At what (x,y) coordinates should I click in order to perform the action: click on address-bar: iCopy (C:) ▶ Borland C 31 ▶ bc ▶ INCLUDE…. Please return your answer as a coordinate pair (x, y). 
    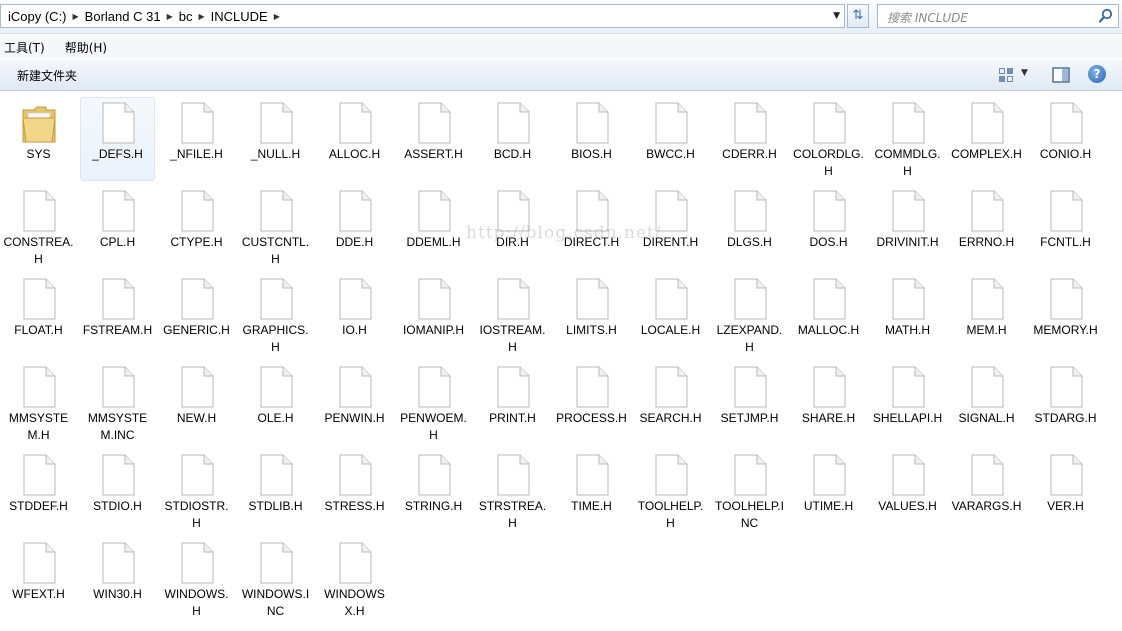
    Looking at the image, I should click on (422, 16).